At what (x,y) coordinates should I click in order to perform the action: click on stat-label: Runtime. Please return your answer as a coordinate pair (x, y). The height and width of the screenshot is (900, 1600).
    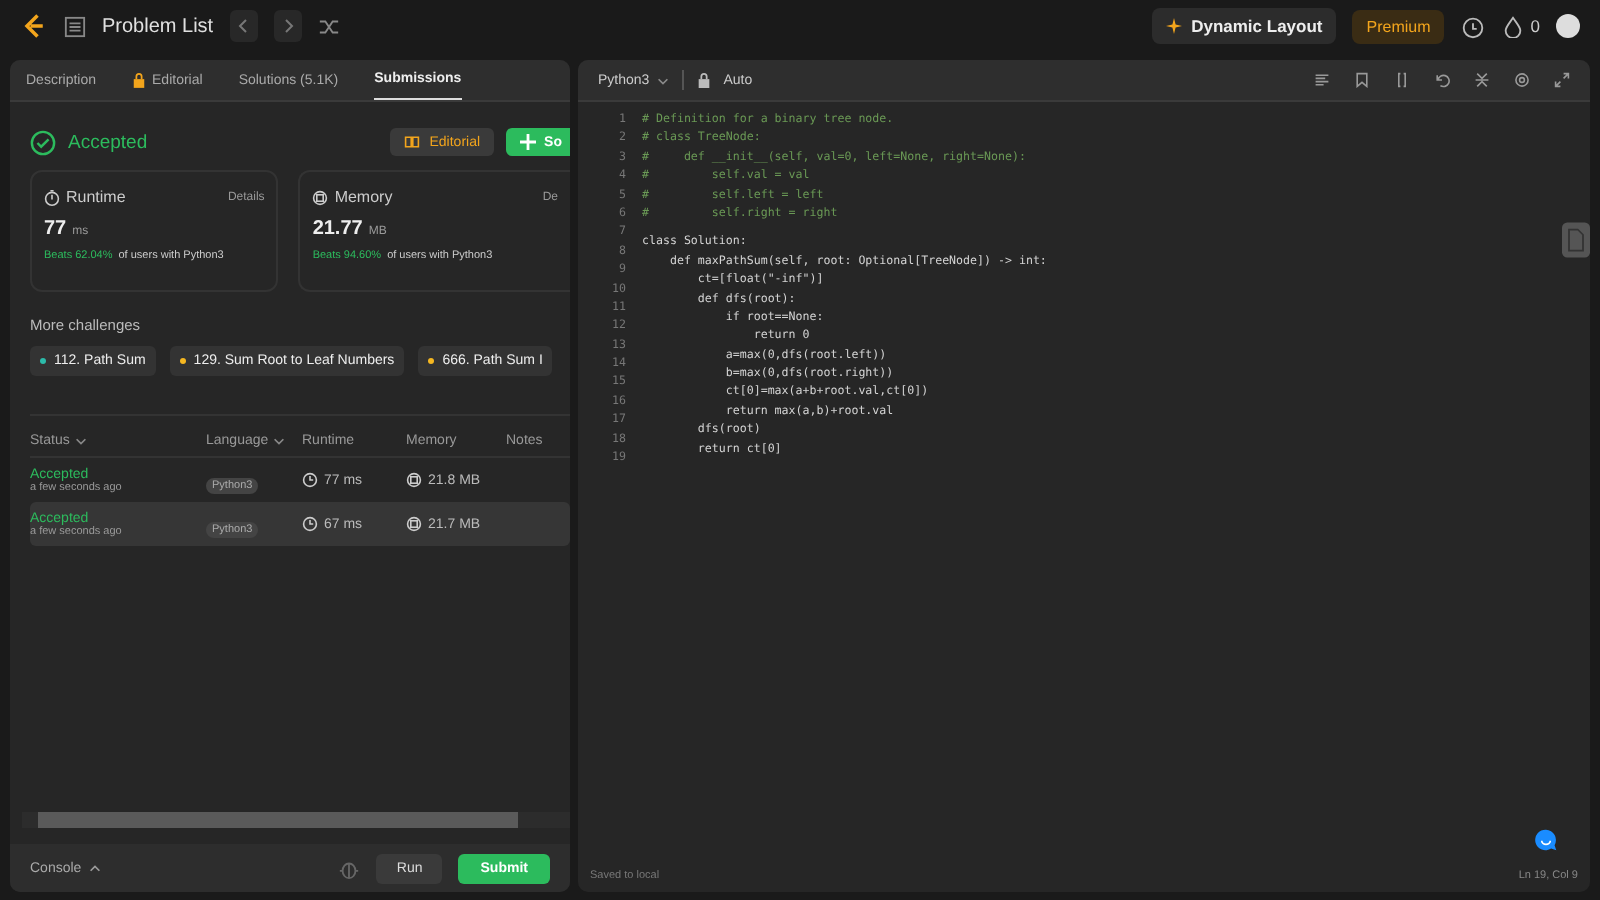
    Looking at the image, I should click on (96, 197).